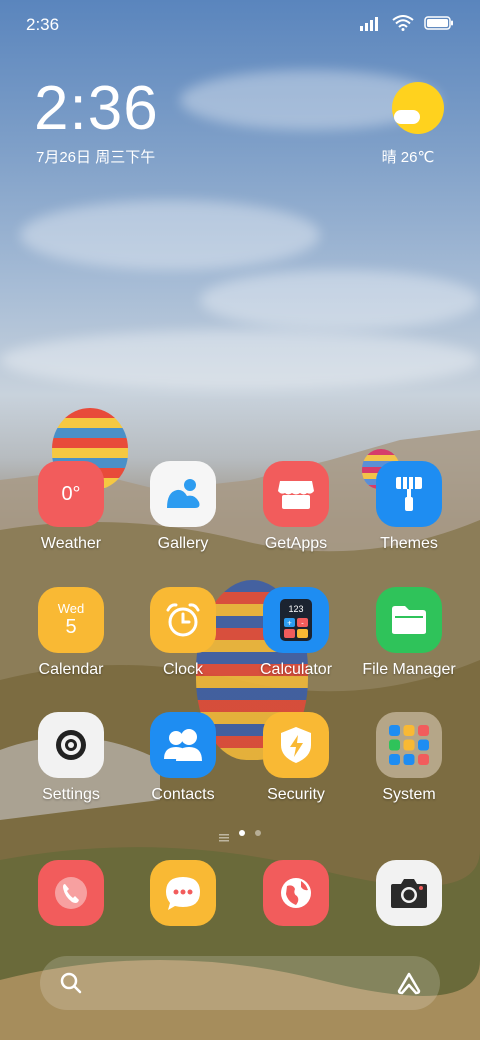 This screenshot has width=480, height=1040. What do you see at coordinates (408, 157) in the screenshot?
I see `weather-widget-text: 晴 26℃` at bounding box center [408, 157].